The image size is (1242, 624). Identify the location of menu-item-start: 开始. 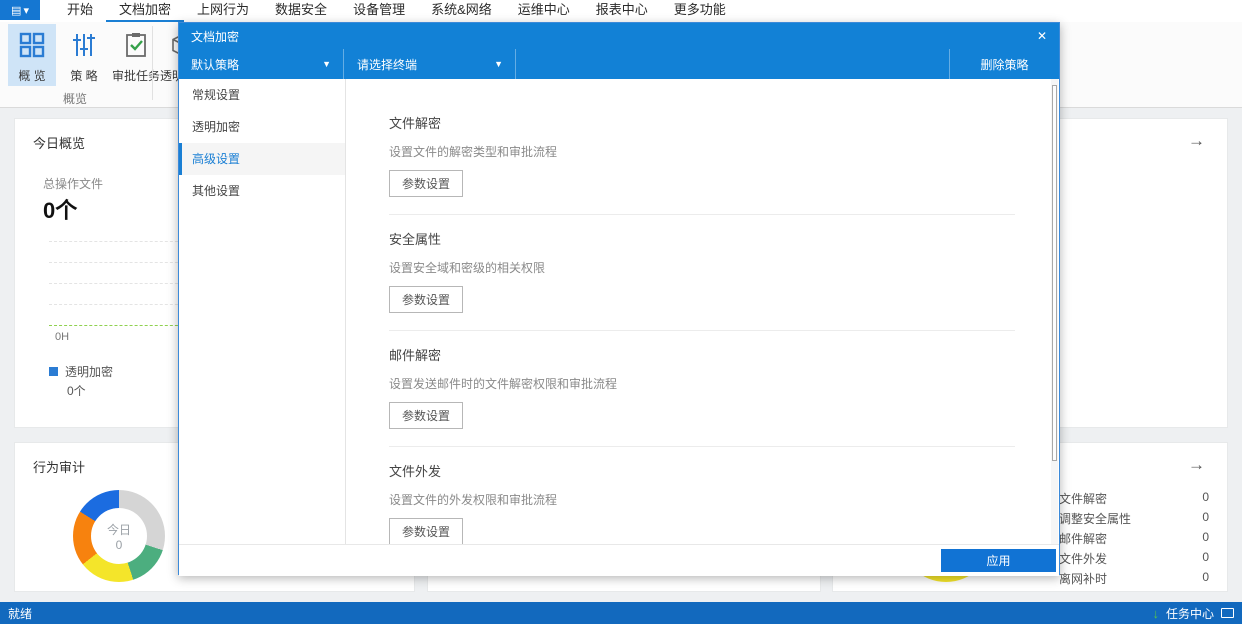
(80, 11).